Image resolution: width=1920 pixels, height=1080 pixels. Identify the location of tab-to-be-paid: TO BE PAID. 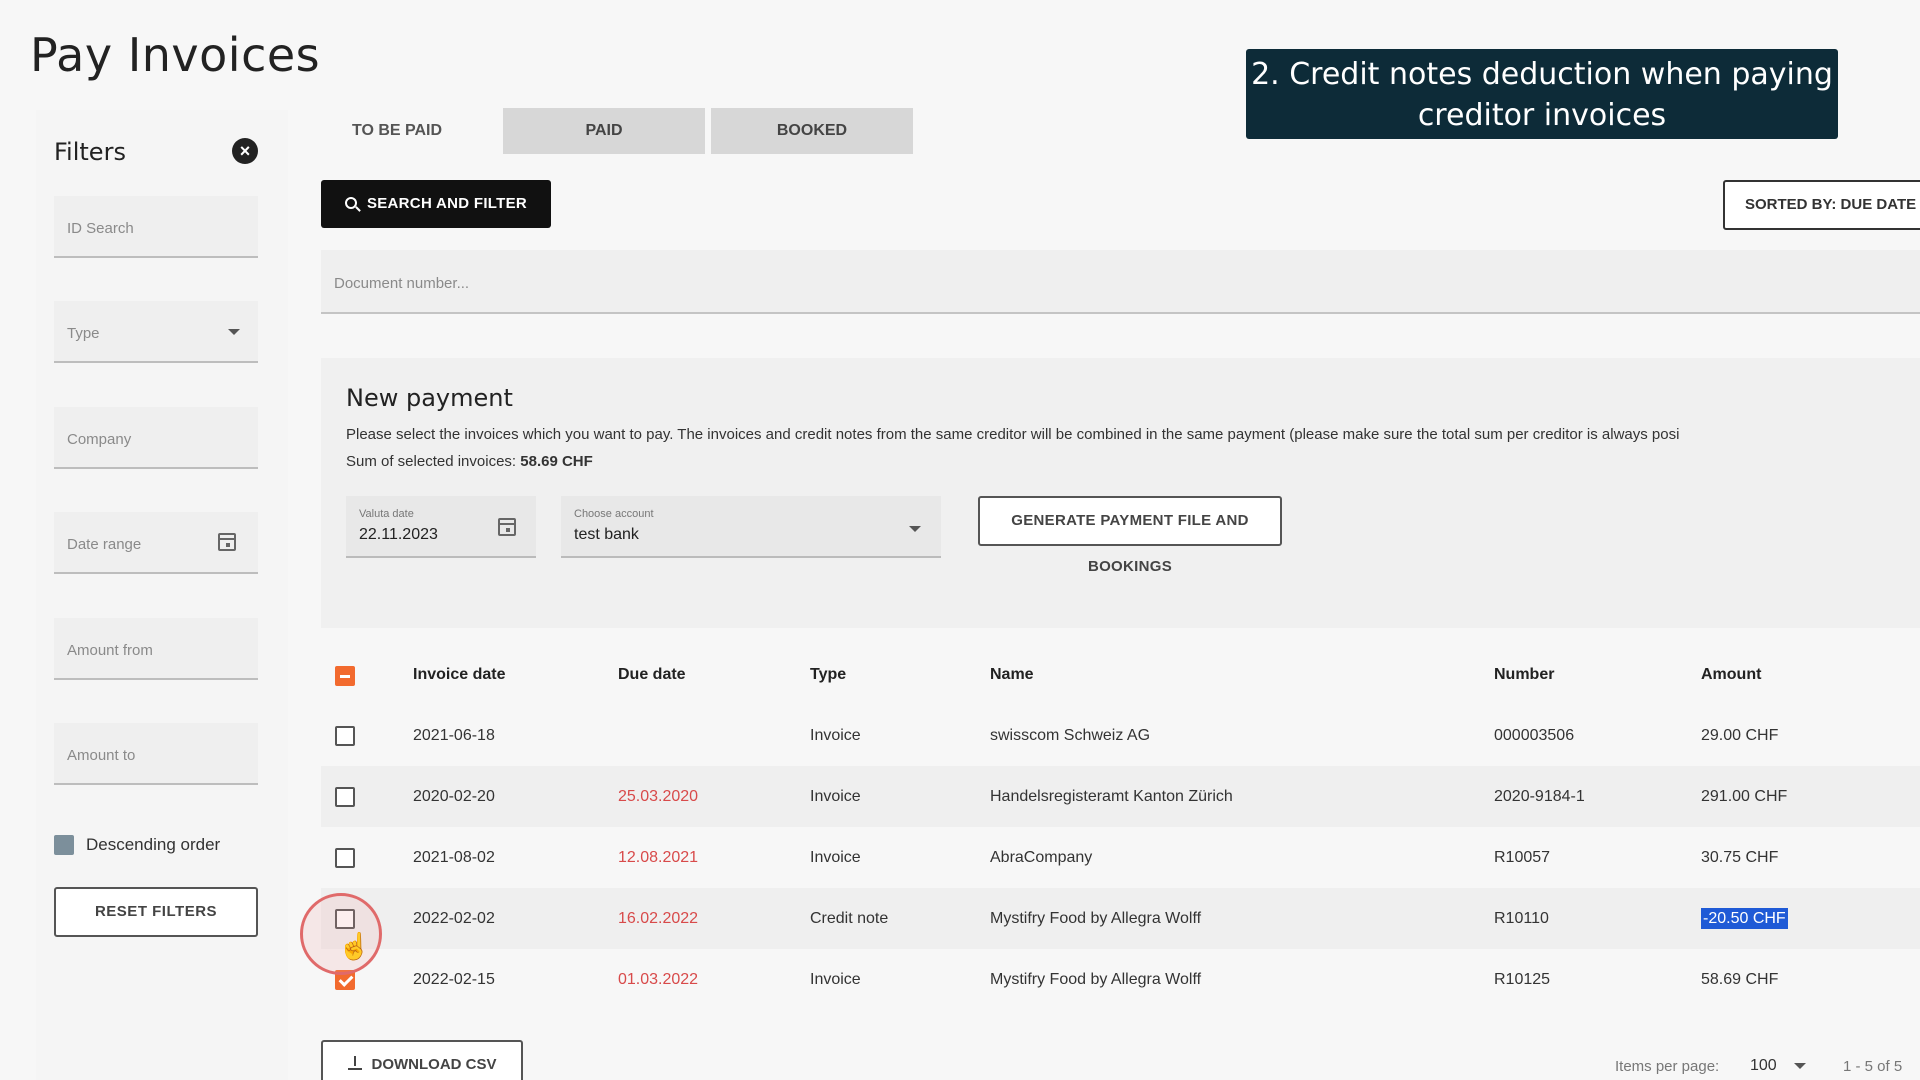
(397, 131).